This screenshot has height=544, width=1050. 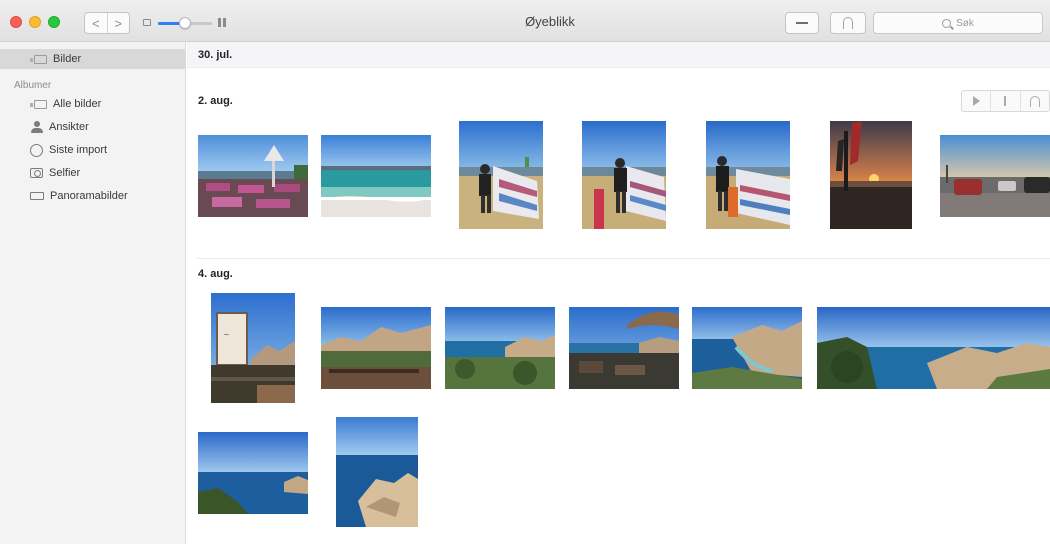 I want to click on zoom-slider, so click(x=185, y=23).